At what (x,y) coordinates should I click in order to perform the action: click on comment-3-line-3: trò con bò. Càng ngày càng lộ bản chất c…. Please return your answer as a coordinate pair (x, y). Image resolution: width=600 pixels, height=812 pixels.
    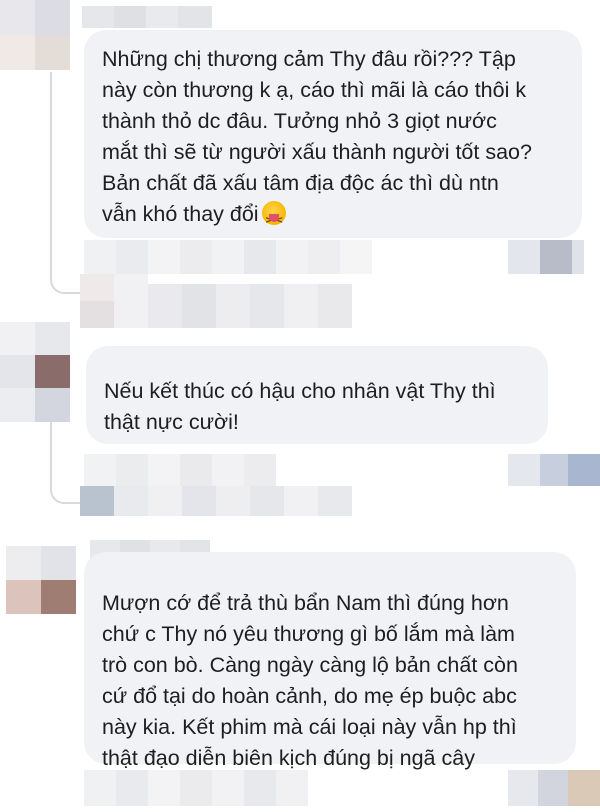
    Looking at the image, I should click on (310, 665).